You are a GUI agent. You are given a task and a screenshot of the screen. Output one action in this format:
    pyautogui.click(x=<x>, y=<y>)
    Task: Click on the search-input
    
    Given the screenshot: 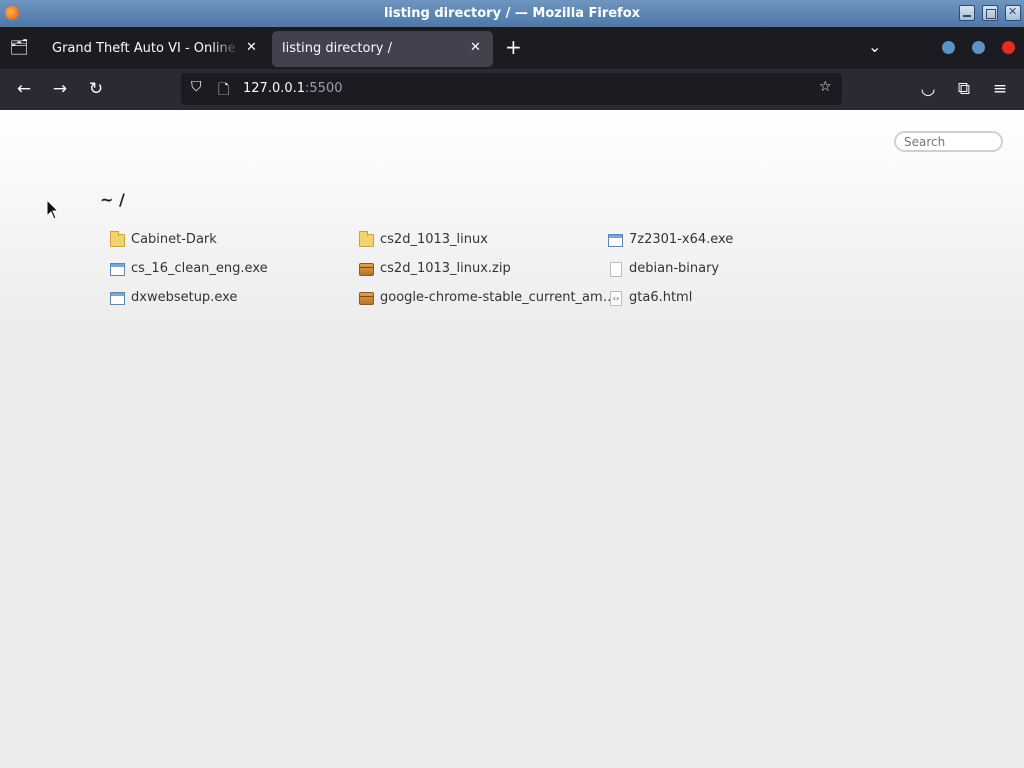 What is the action you would take?
    pyautogui.click(x=948, y=141)
    